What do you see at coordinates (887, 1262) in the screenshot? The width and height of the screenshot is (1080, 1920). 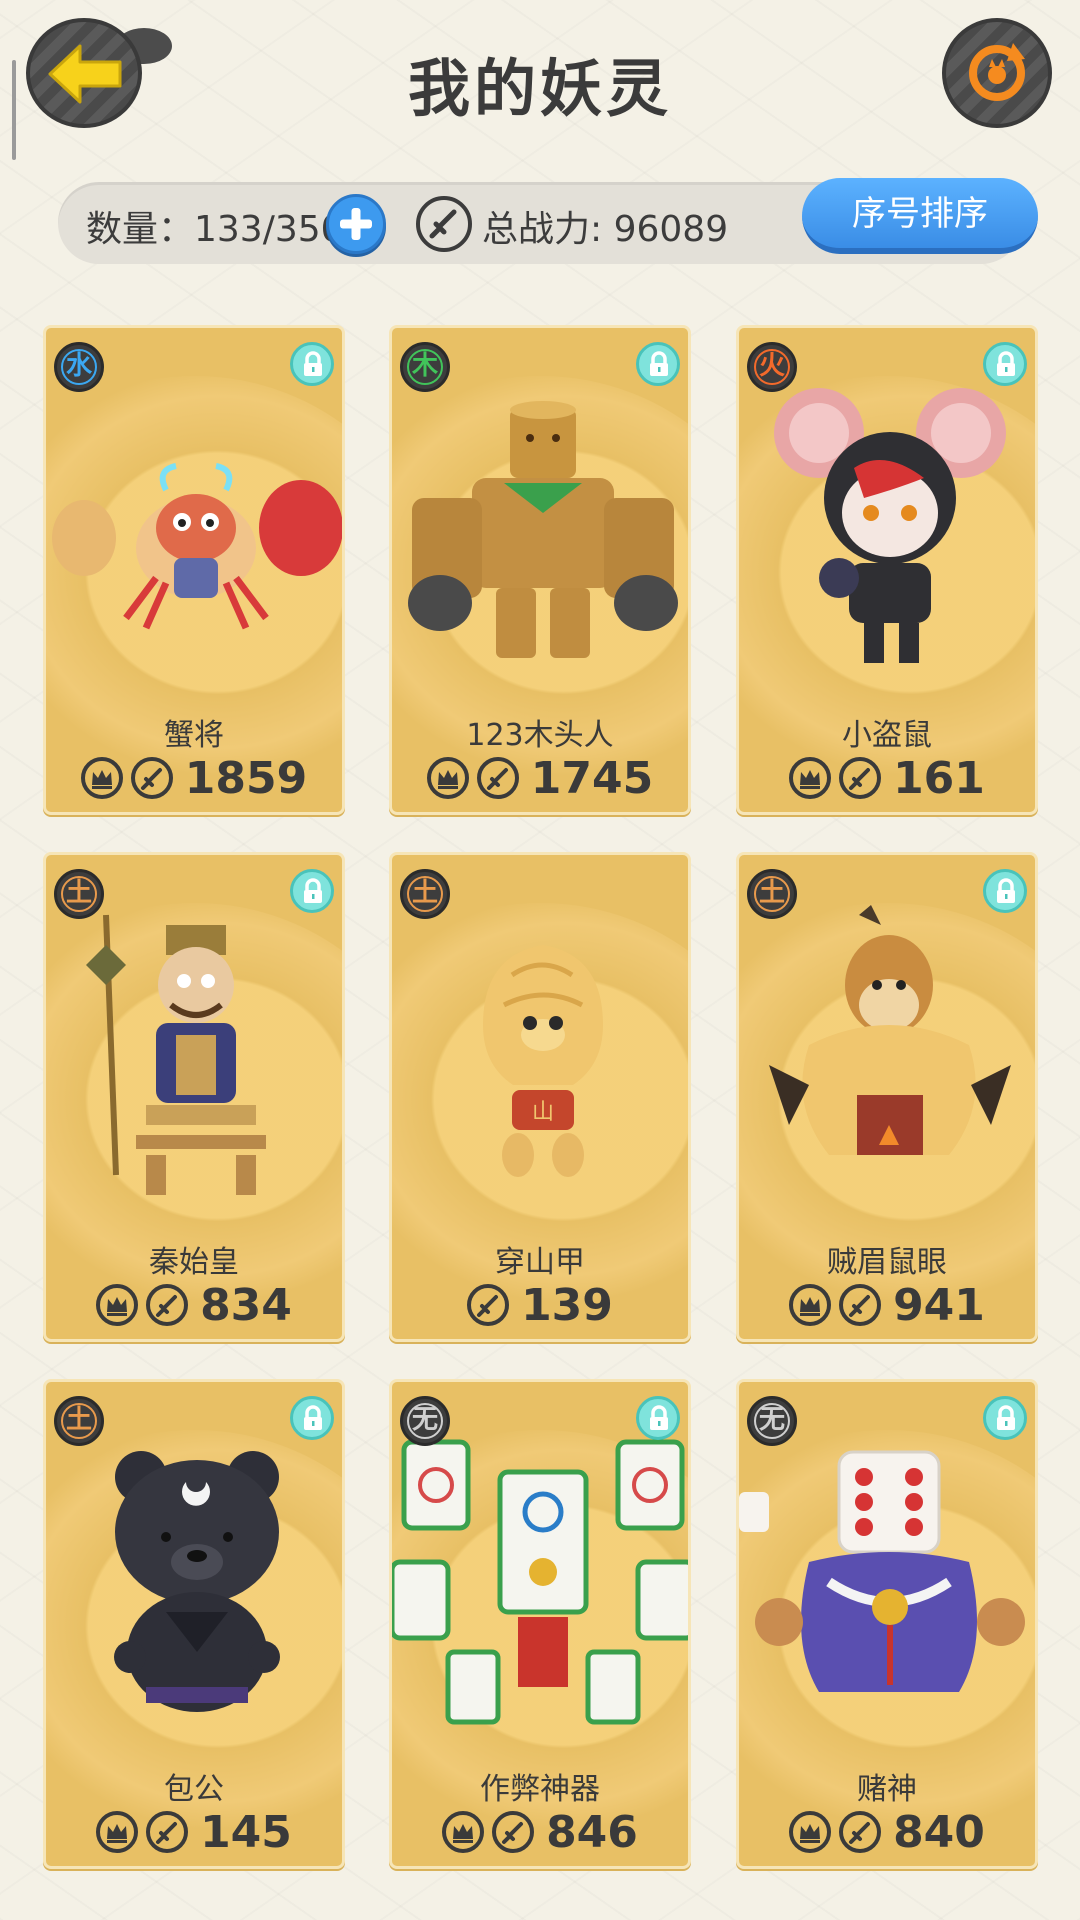 I see `pet-name: 贼眉鼠眼` at bounding box center [887, 1262].